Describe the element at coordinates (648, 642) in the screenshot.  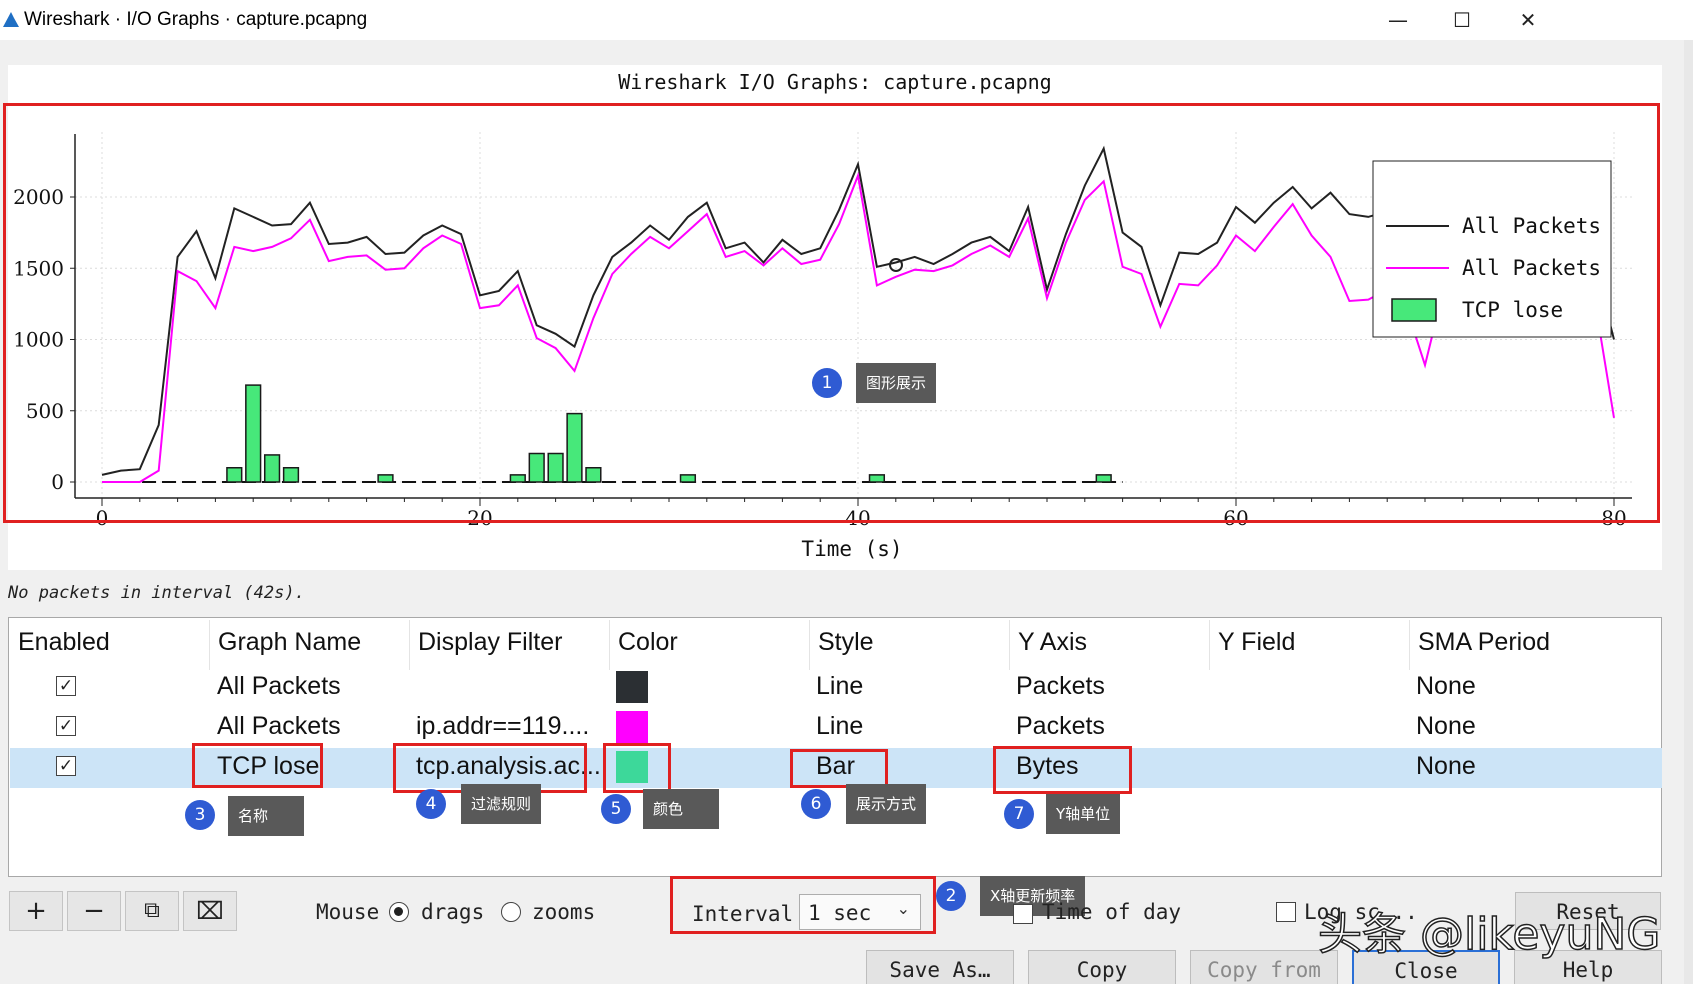
I see `column-header-color: Color` at that location.